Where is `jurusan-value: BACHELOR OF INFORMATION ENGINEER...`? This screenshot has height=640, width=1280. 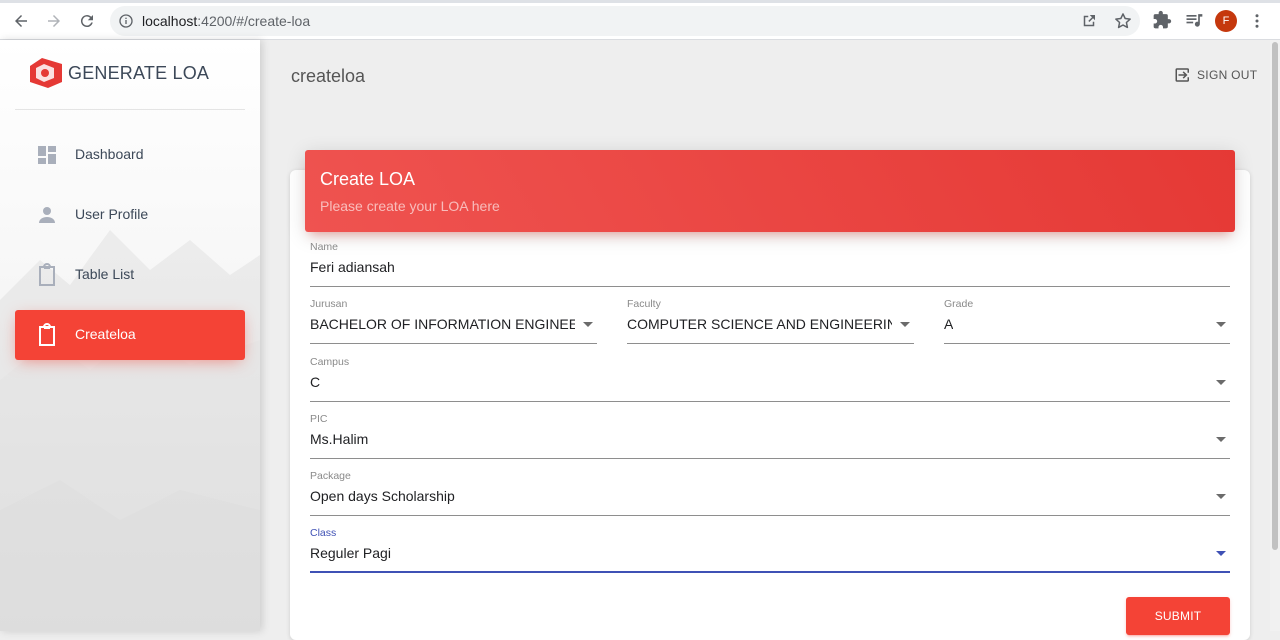 jurusan-value: BACHELOR OF INFORMATION ENGINEER... is located at coordinates (442, 324).